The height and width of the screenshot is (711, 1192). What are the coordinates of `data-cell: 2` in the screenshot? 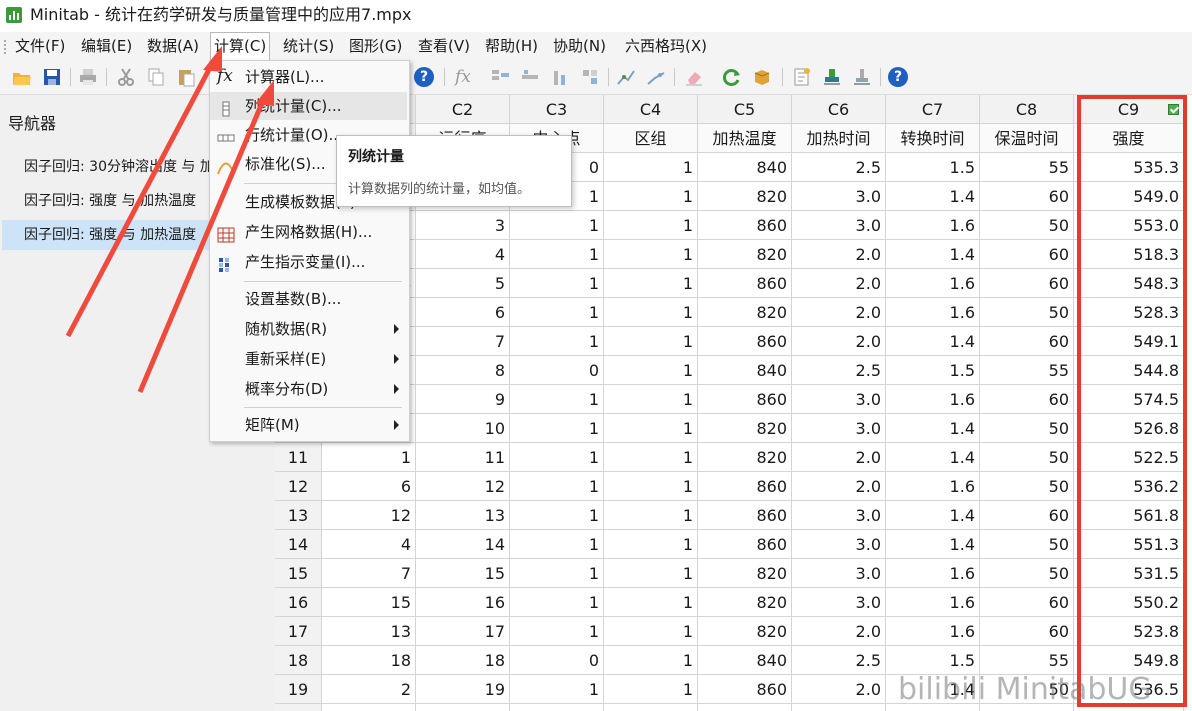 It's located at (369, 689).